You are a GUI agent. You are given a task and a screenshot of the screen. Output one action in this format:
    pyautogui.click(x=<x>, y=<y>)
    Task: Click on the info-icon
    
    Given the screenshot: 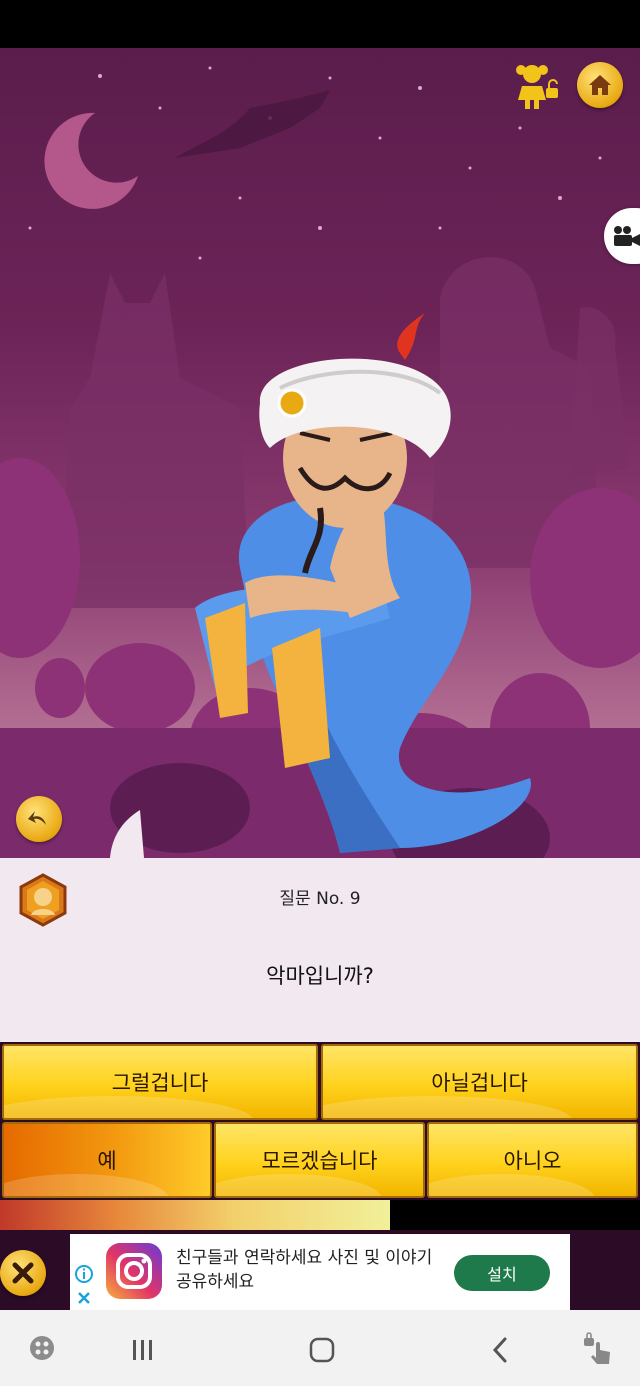 What is the action you would take?
    pyautogui.click(x=84, y=1274)
    